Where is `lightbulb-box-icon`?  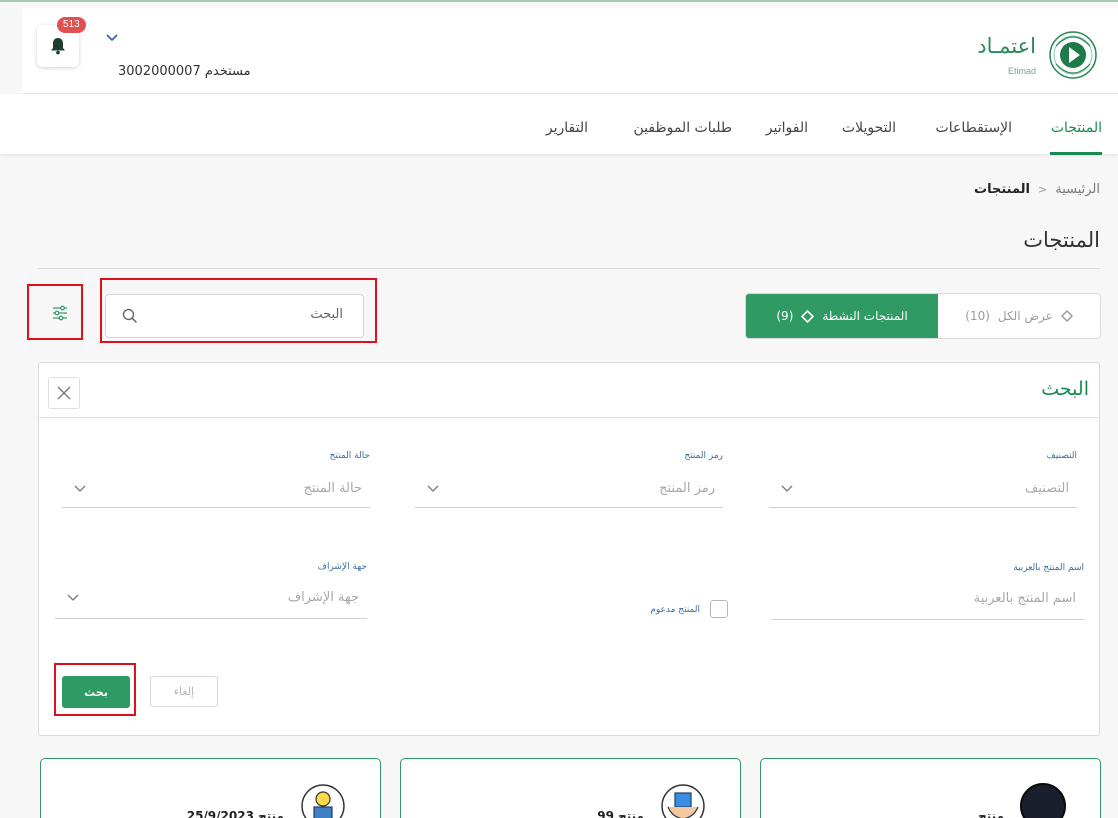 lightbulb-box-icon is located at coordinates (323, 800).